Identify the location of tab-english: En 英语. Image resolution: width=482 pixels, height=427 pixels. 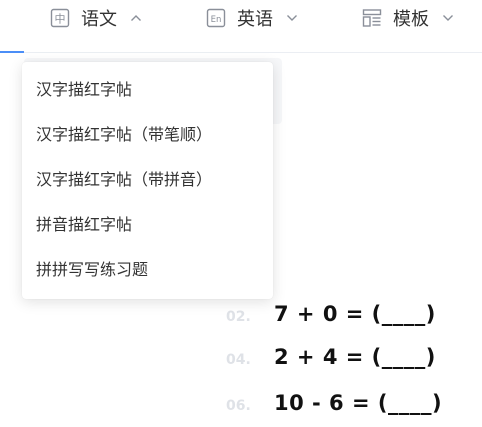
(252, 18).